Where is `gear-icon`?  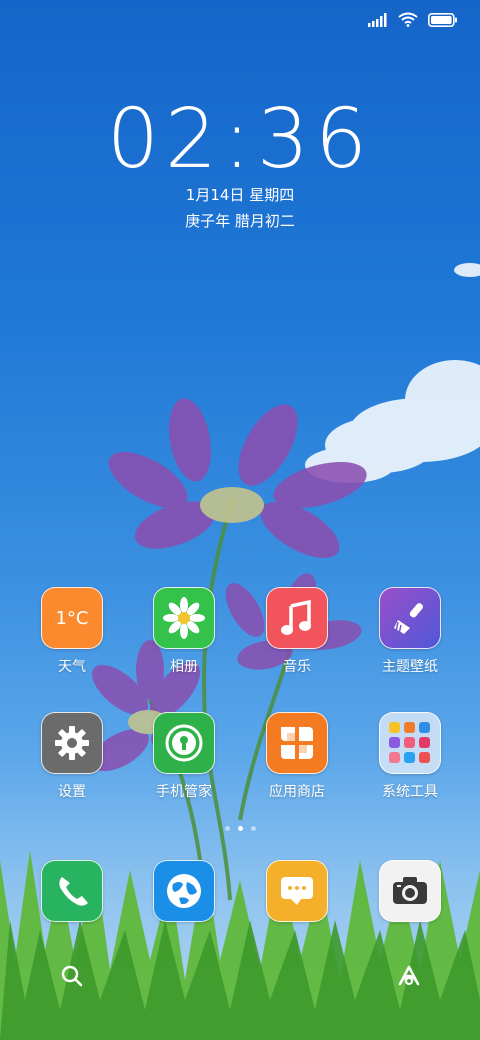 gear-icon is located at coordinates (72, 743).